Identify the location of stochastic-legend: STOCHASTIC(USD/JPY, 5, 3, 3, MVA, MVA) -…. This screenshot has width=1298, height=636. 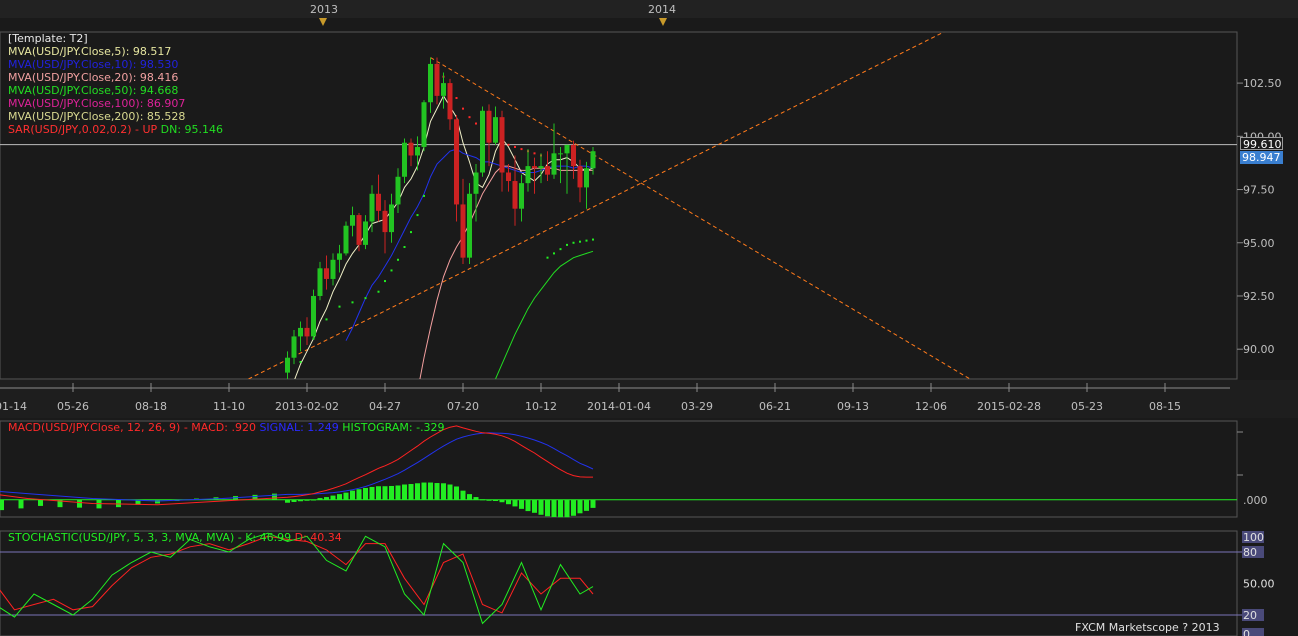
(175, 537).